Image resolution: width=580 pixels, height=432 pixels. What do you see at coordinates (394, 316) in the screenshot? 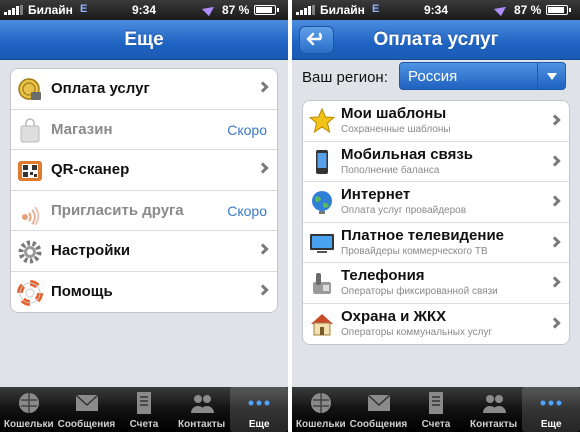
I see `category-label: Охрана и ЖКХ` at bounding box center [394, 316].